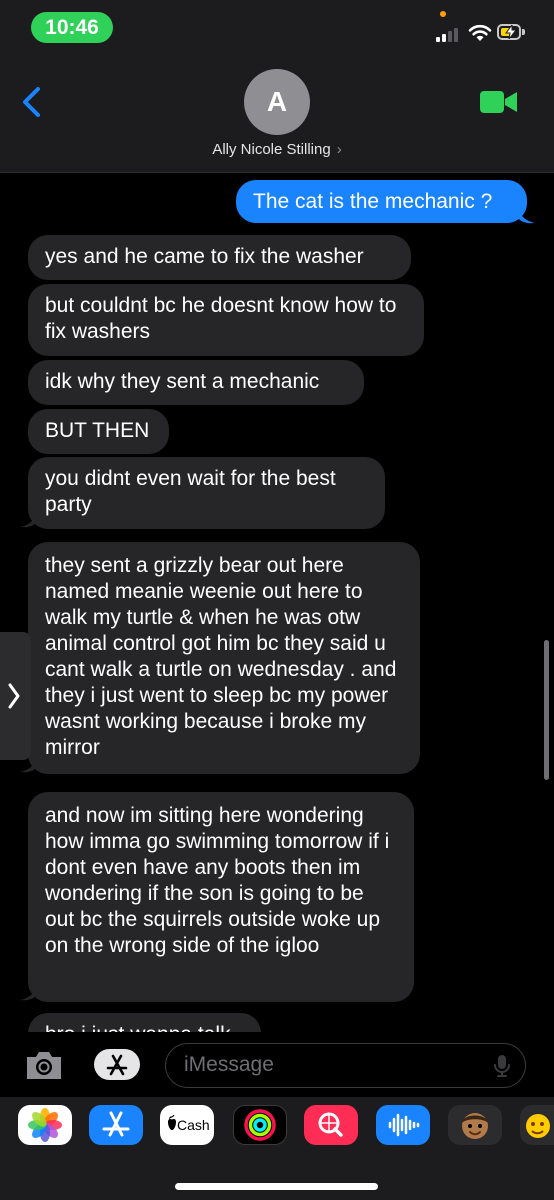 This screenshot has height=1200, width=554. Describe the element at coordinates (219, 257) in the screenshot. I see `incoming-message: yes and he came to fix the washer` at that location.